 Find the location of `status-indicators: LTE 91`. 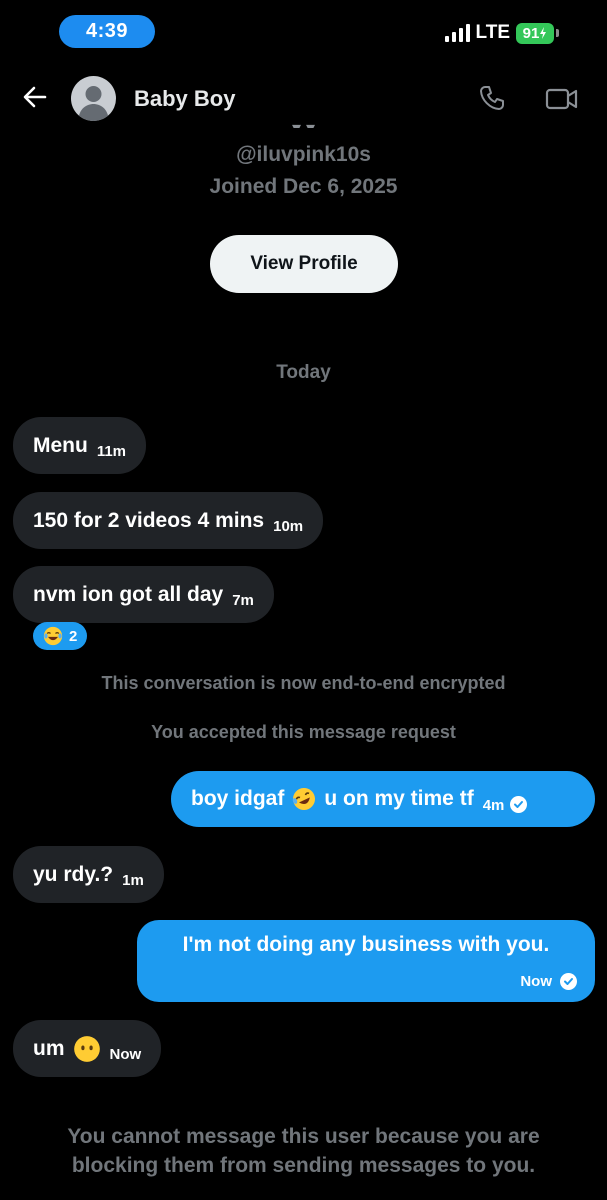

status-indicators: LTE 91 is located at coordinates (501, 33).